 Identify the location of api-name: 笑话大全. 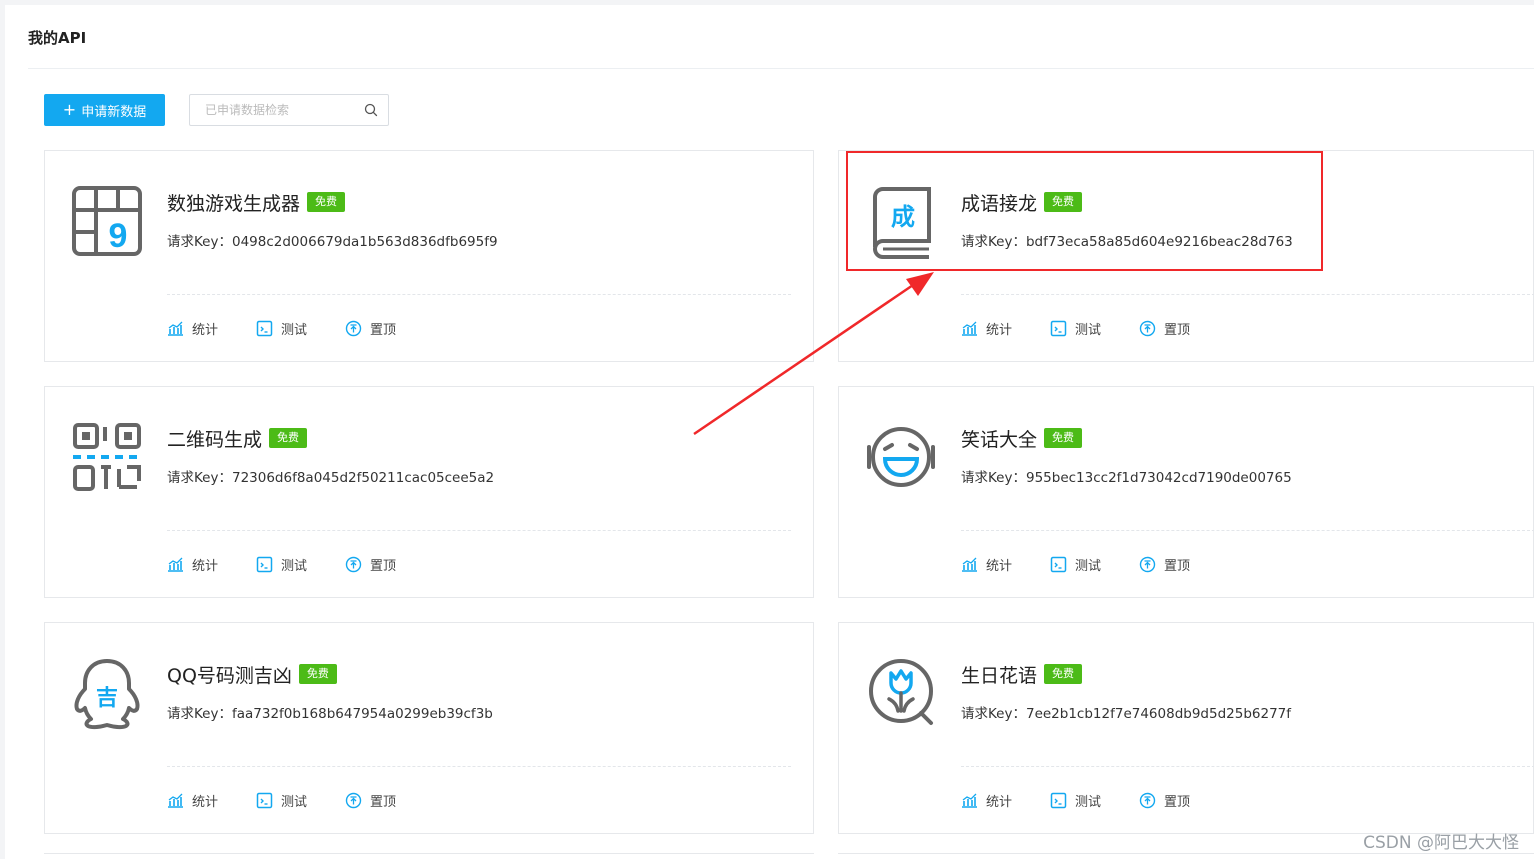
(999, 439).